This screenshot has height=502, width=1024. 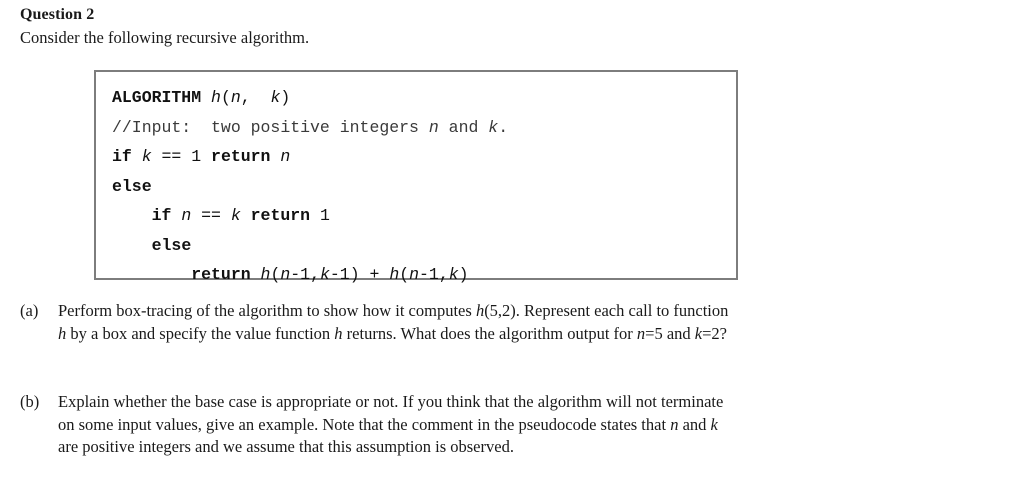 I want to click on code-line: return h(n-1,k-1) + h(n-1,k), so click(x=310, y=275).